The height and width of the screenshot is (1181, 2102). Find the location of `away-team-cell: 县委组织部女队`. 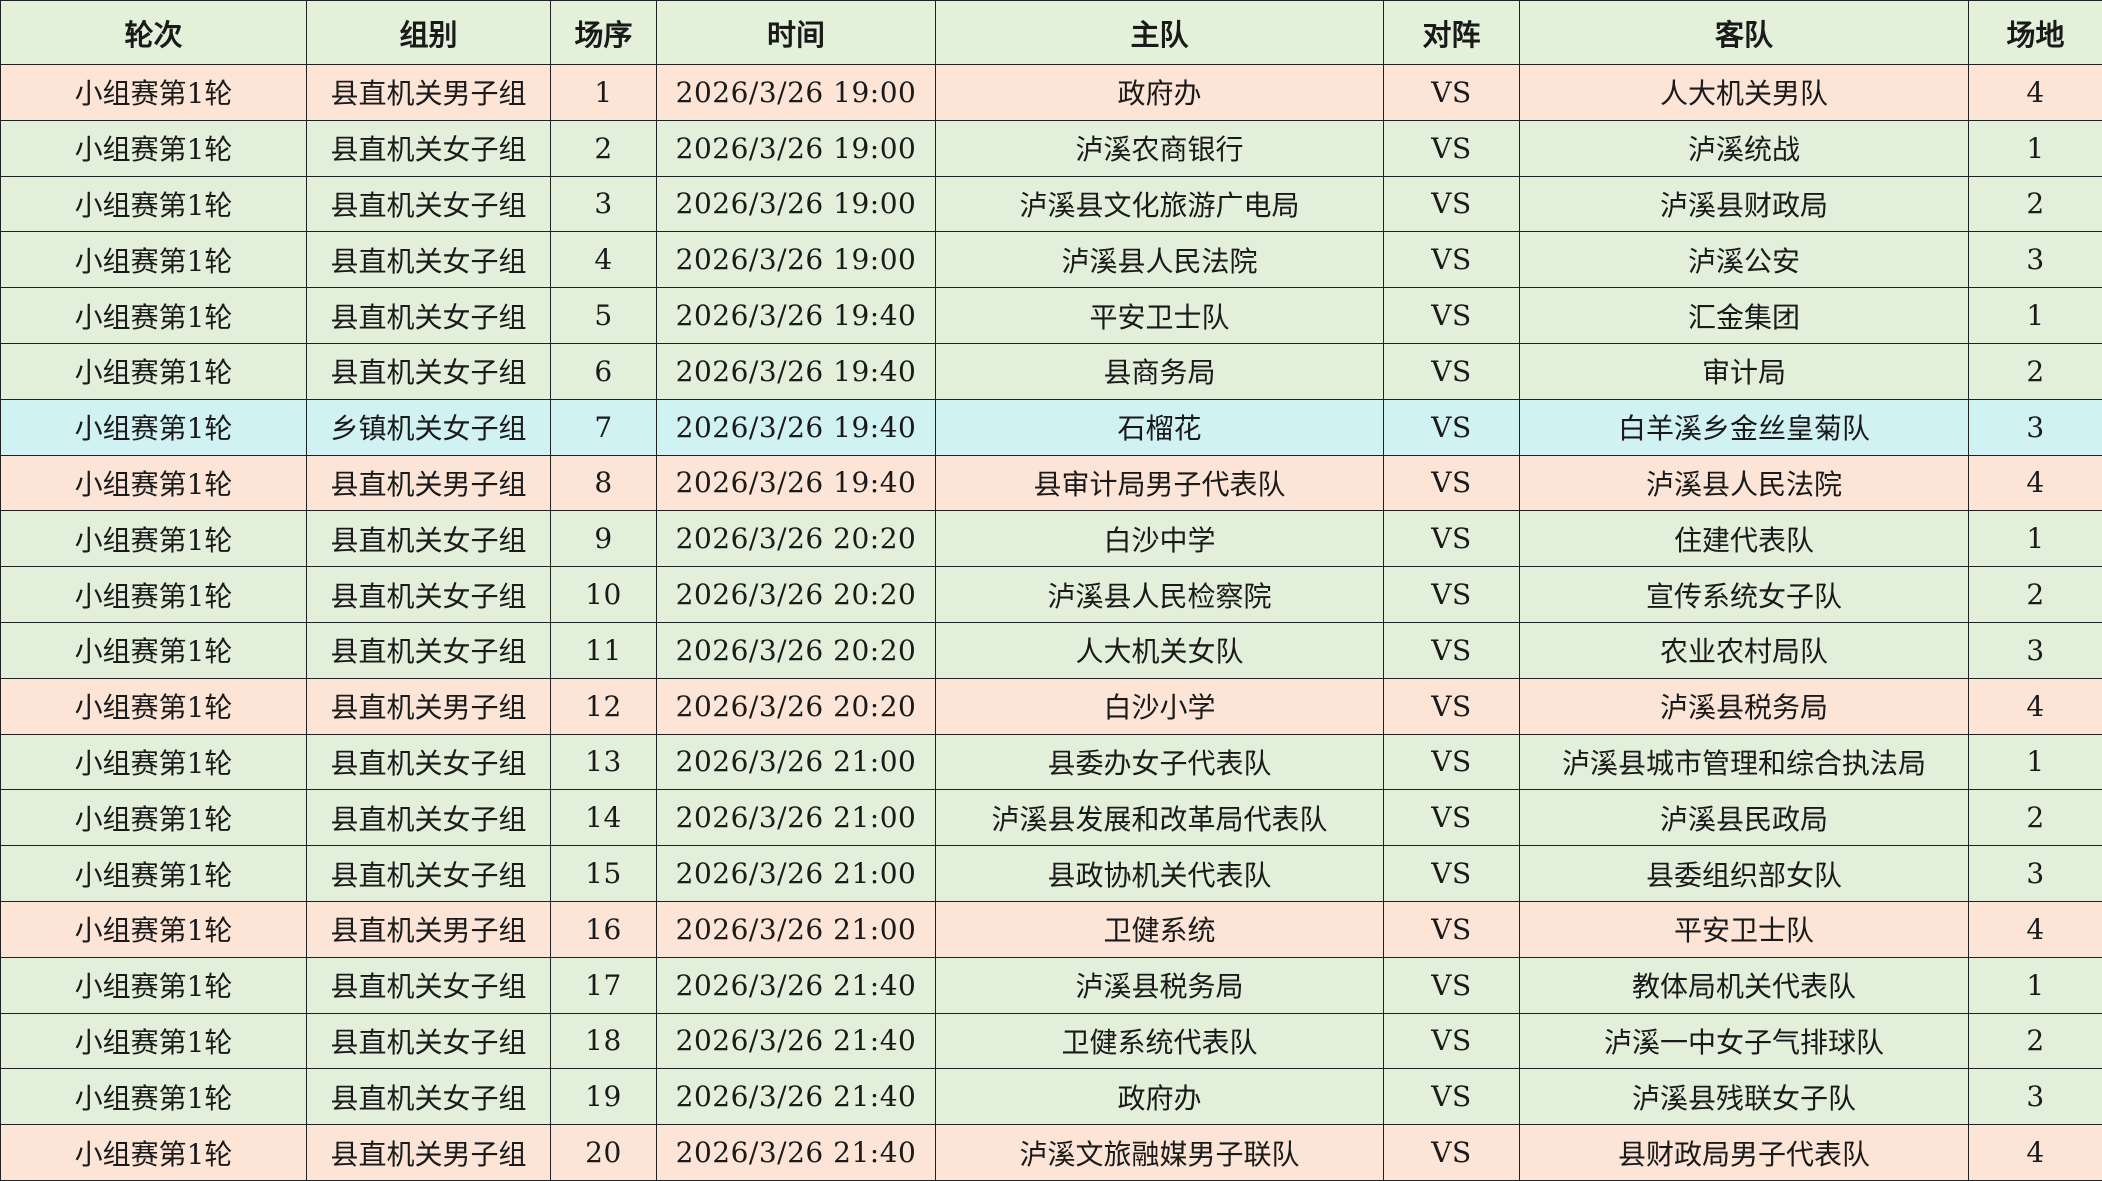

away-team-cell: 县委组织部女队 is located at coordinates (1744, 874).